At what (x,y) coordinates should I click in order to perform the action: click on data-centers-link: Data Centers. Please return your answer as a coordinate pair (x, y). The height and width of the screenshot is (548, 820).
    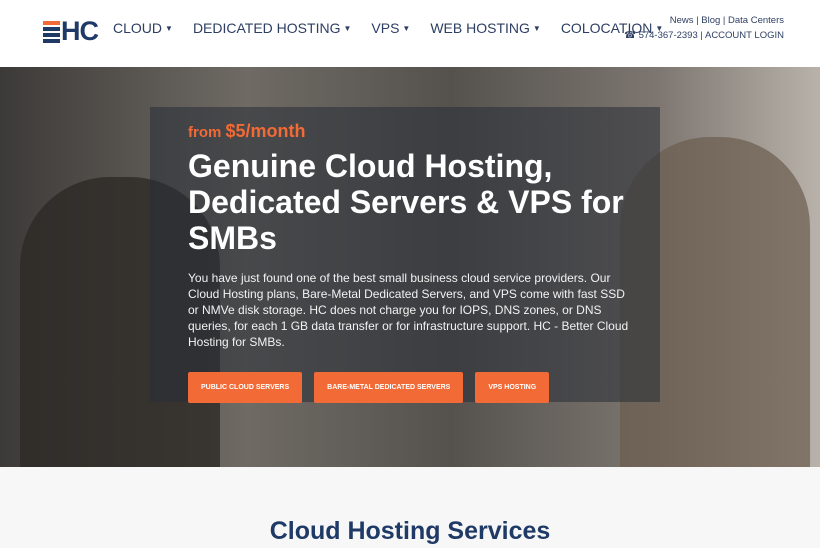
    Looking at the image, I should click on (756, 20).